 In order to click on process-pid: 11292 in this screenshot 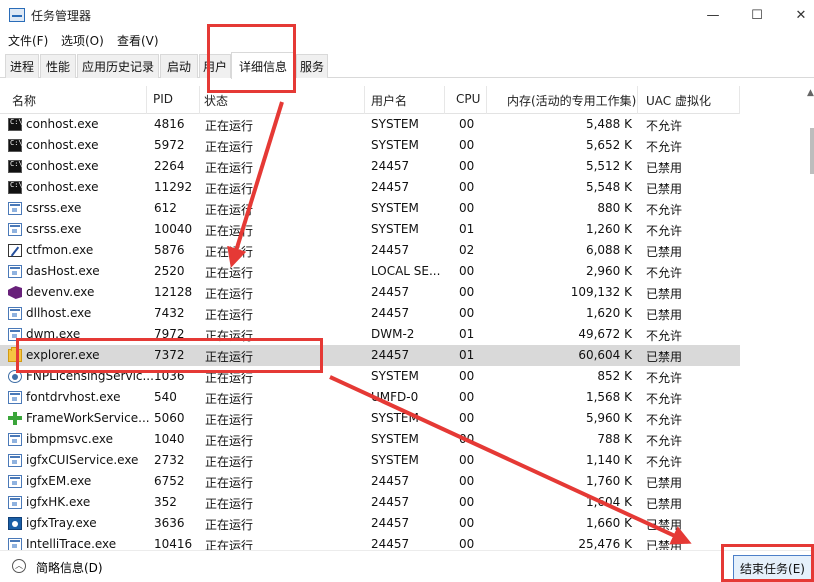, I will do `click(173, 187)`.